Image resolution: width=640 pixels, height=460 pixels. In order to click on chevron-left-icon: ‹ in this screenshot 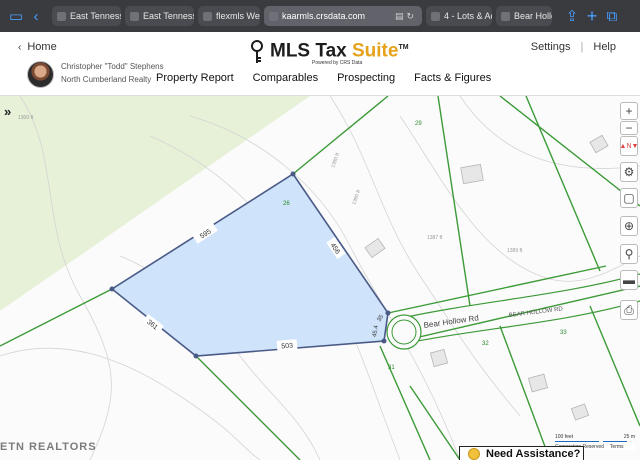, I will do `click(20, 47)`.